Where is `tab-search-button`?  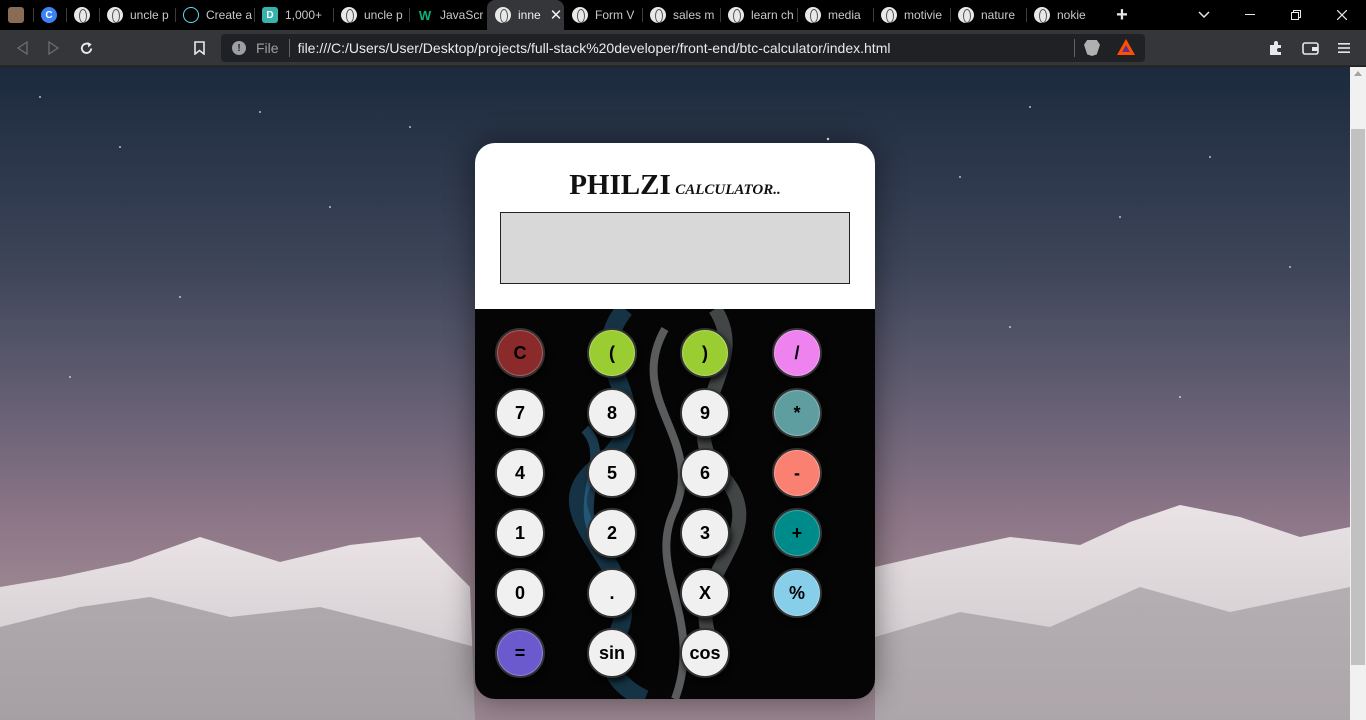 tab-search-button is located at coordinates (1204, 15).